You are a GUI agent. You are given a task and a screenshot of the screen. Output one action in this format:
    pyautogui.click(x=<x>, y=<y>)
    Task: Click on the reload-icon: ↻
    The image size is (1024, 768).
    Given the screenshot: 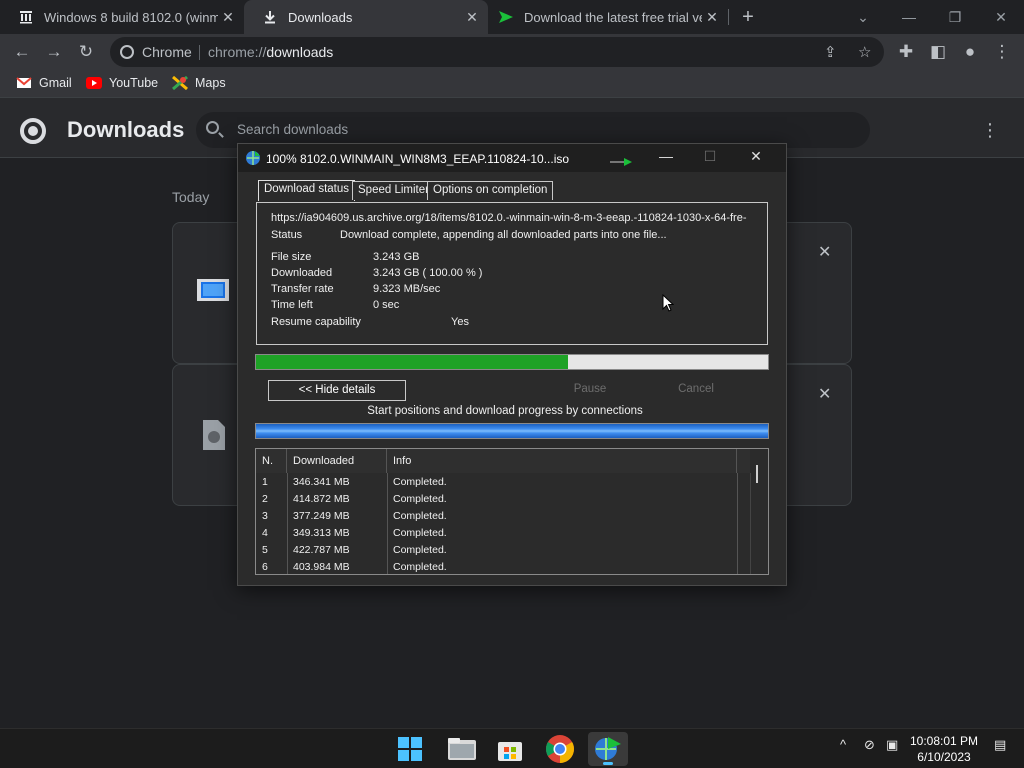 What is the action you would take?
    pyautogui.click(x=86, y=52)
    